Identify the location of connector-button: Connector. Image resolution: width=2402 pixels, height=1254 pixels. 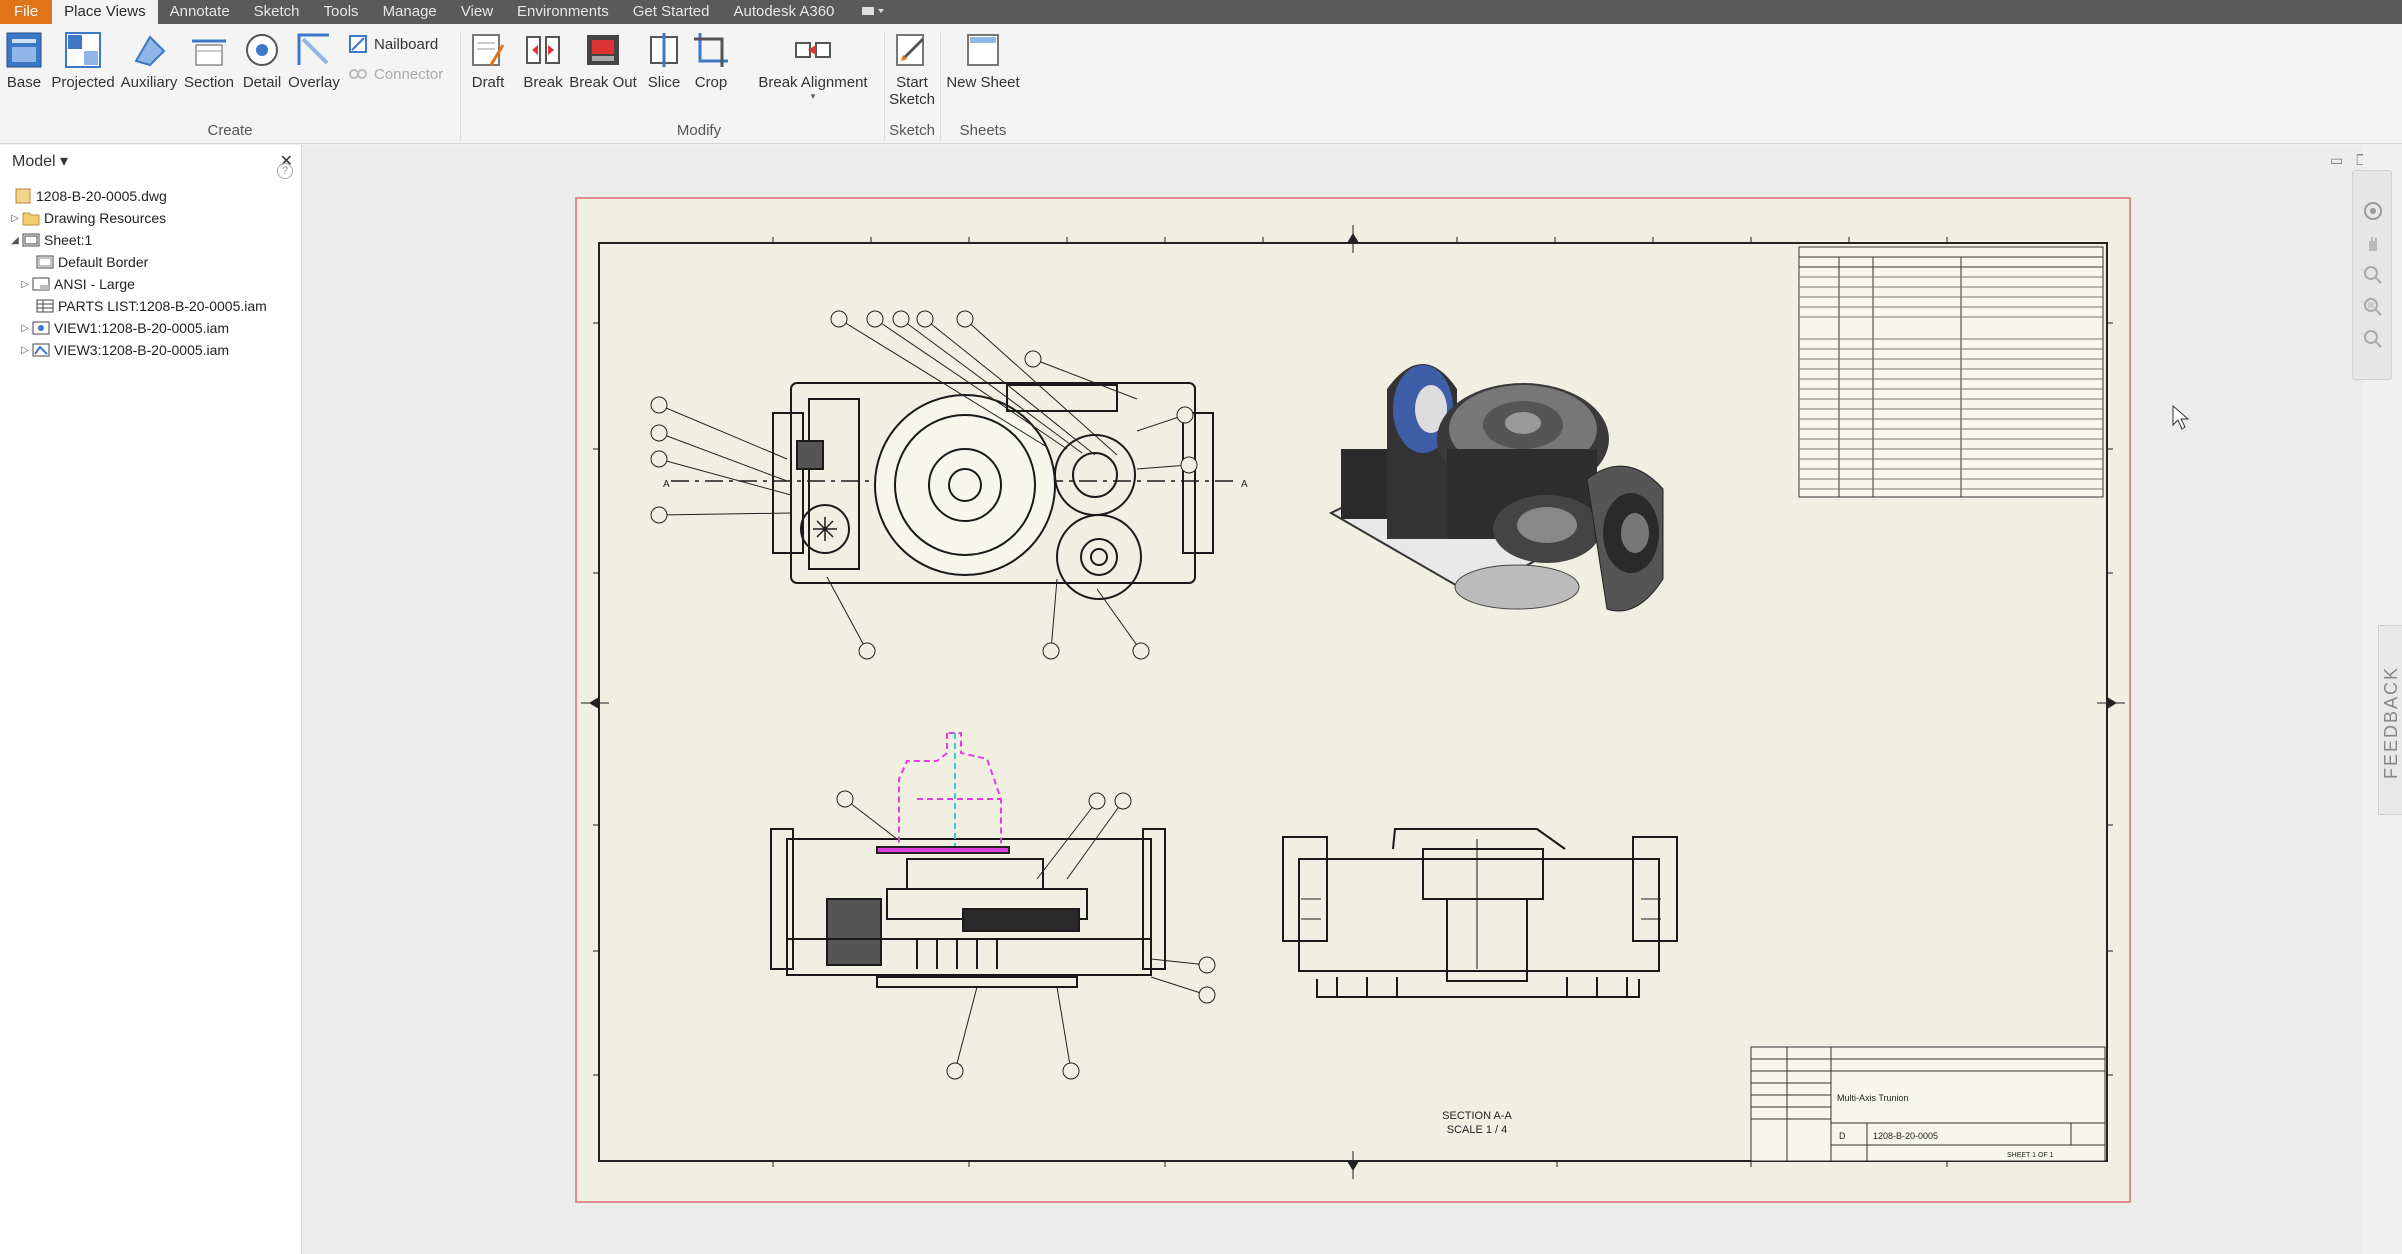
(395, 74).